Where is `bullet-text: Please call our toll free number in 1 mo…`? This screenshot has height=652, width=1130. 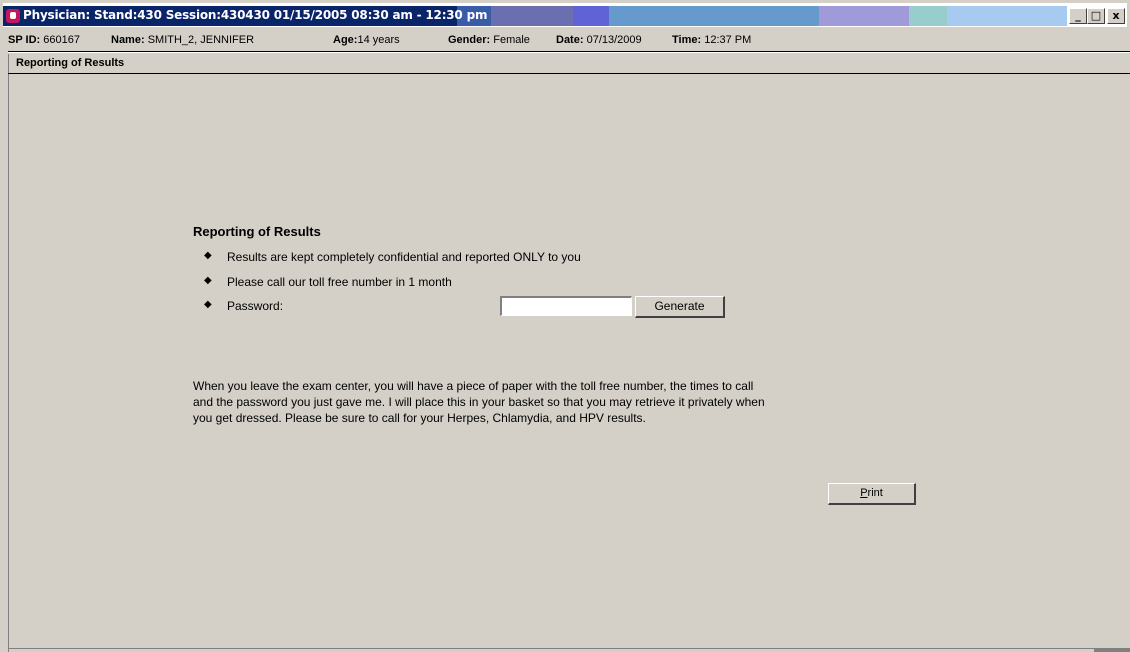
bullet-text: Please call our toll free number in 1 mo… is located at coordinates (339, 282).